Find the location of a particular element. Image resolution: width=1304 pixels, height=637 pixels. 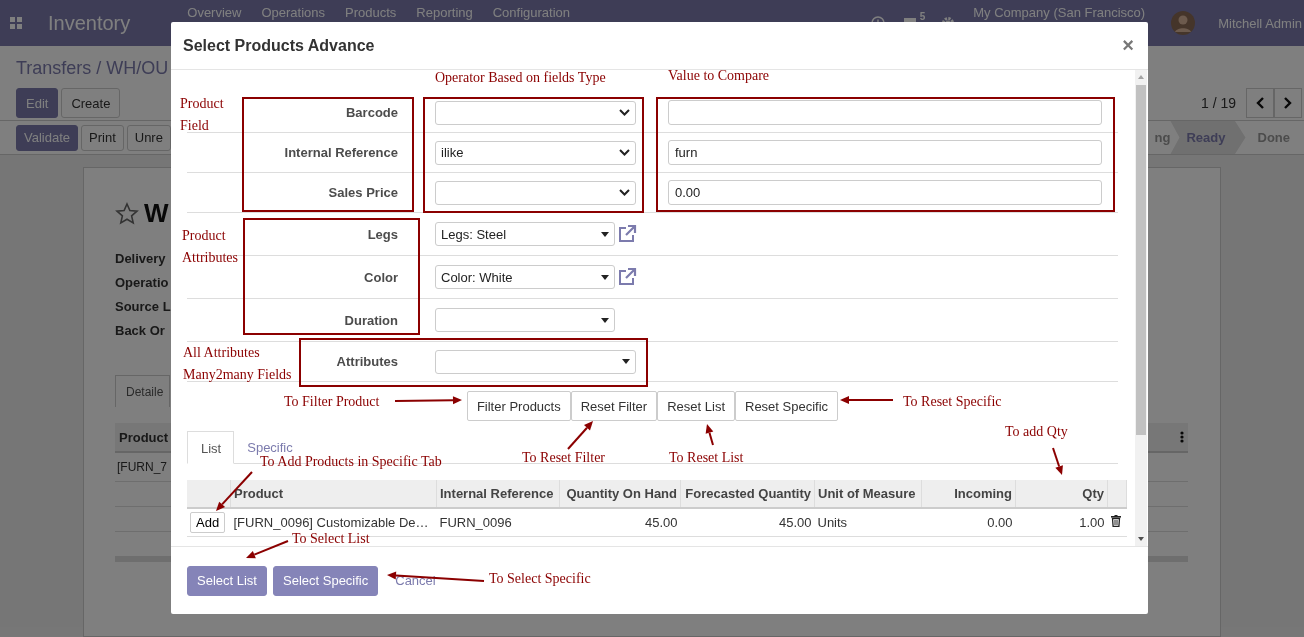

value-input is located at coordinates (885, 112).